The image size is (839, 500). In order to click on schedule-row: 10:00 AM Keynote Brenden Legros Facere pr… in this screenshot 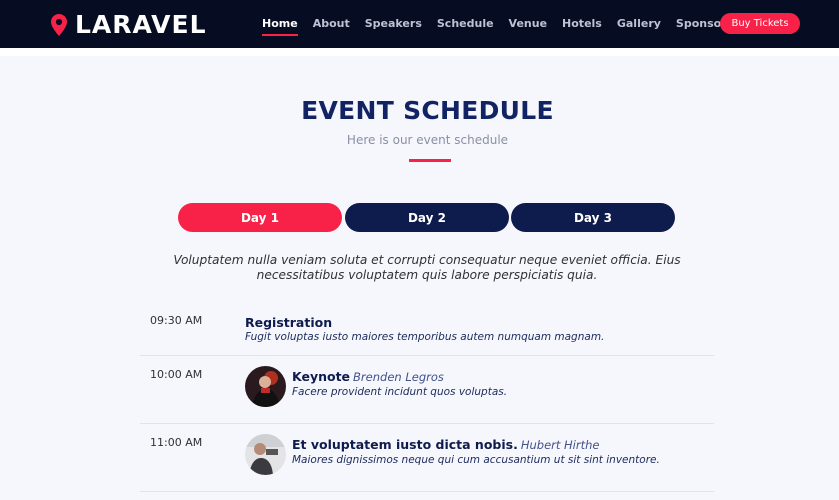, I will do `click(427, 390)`.